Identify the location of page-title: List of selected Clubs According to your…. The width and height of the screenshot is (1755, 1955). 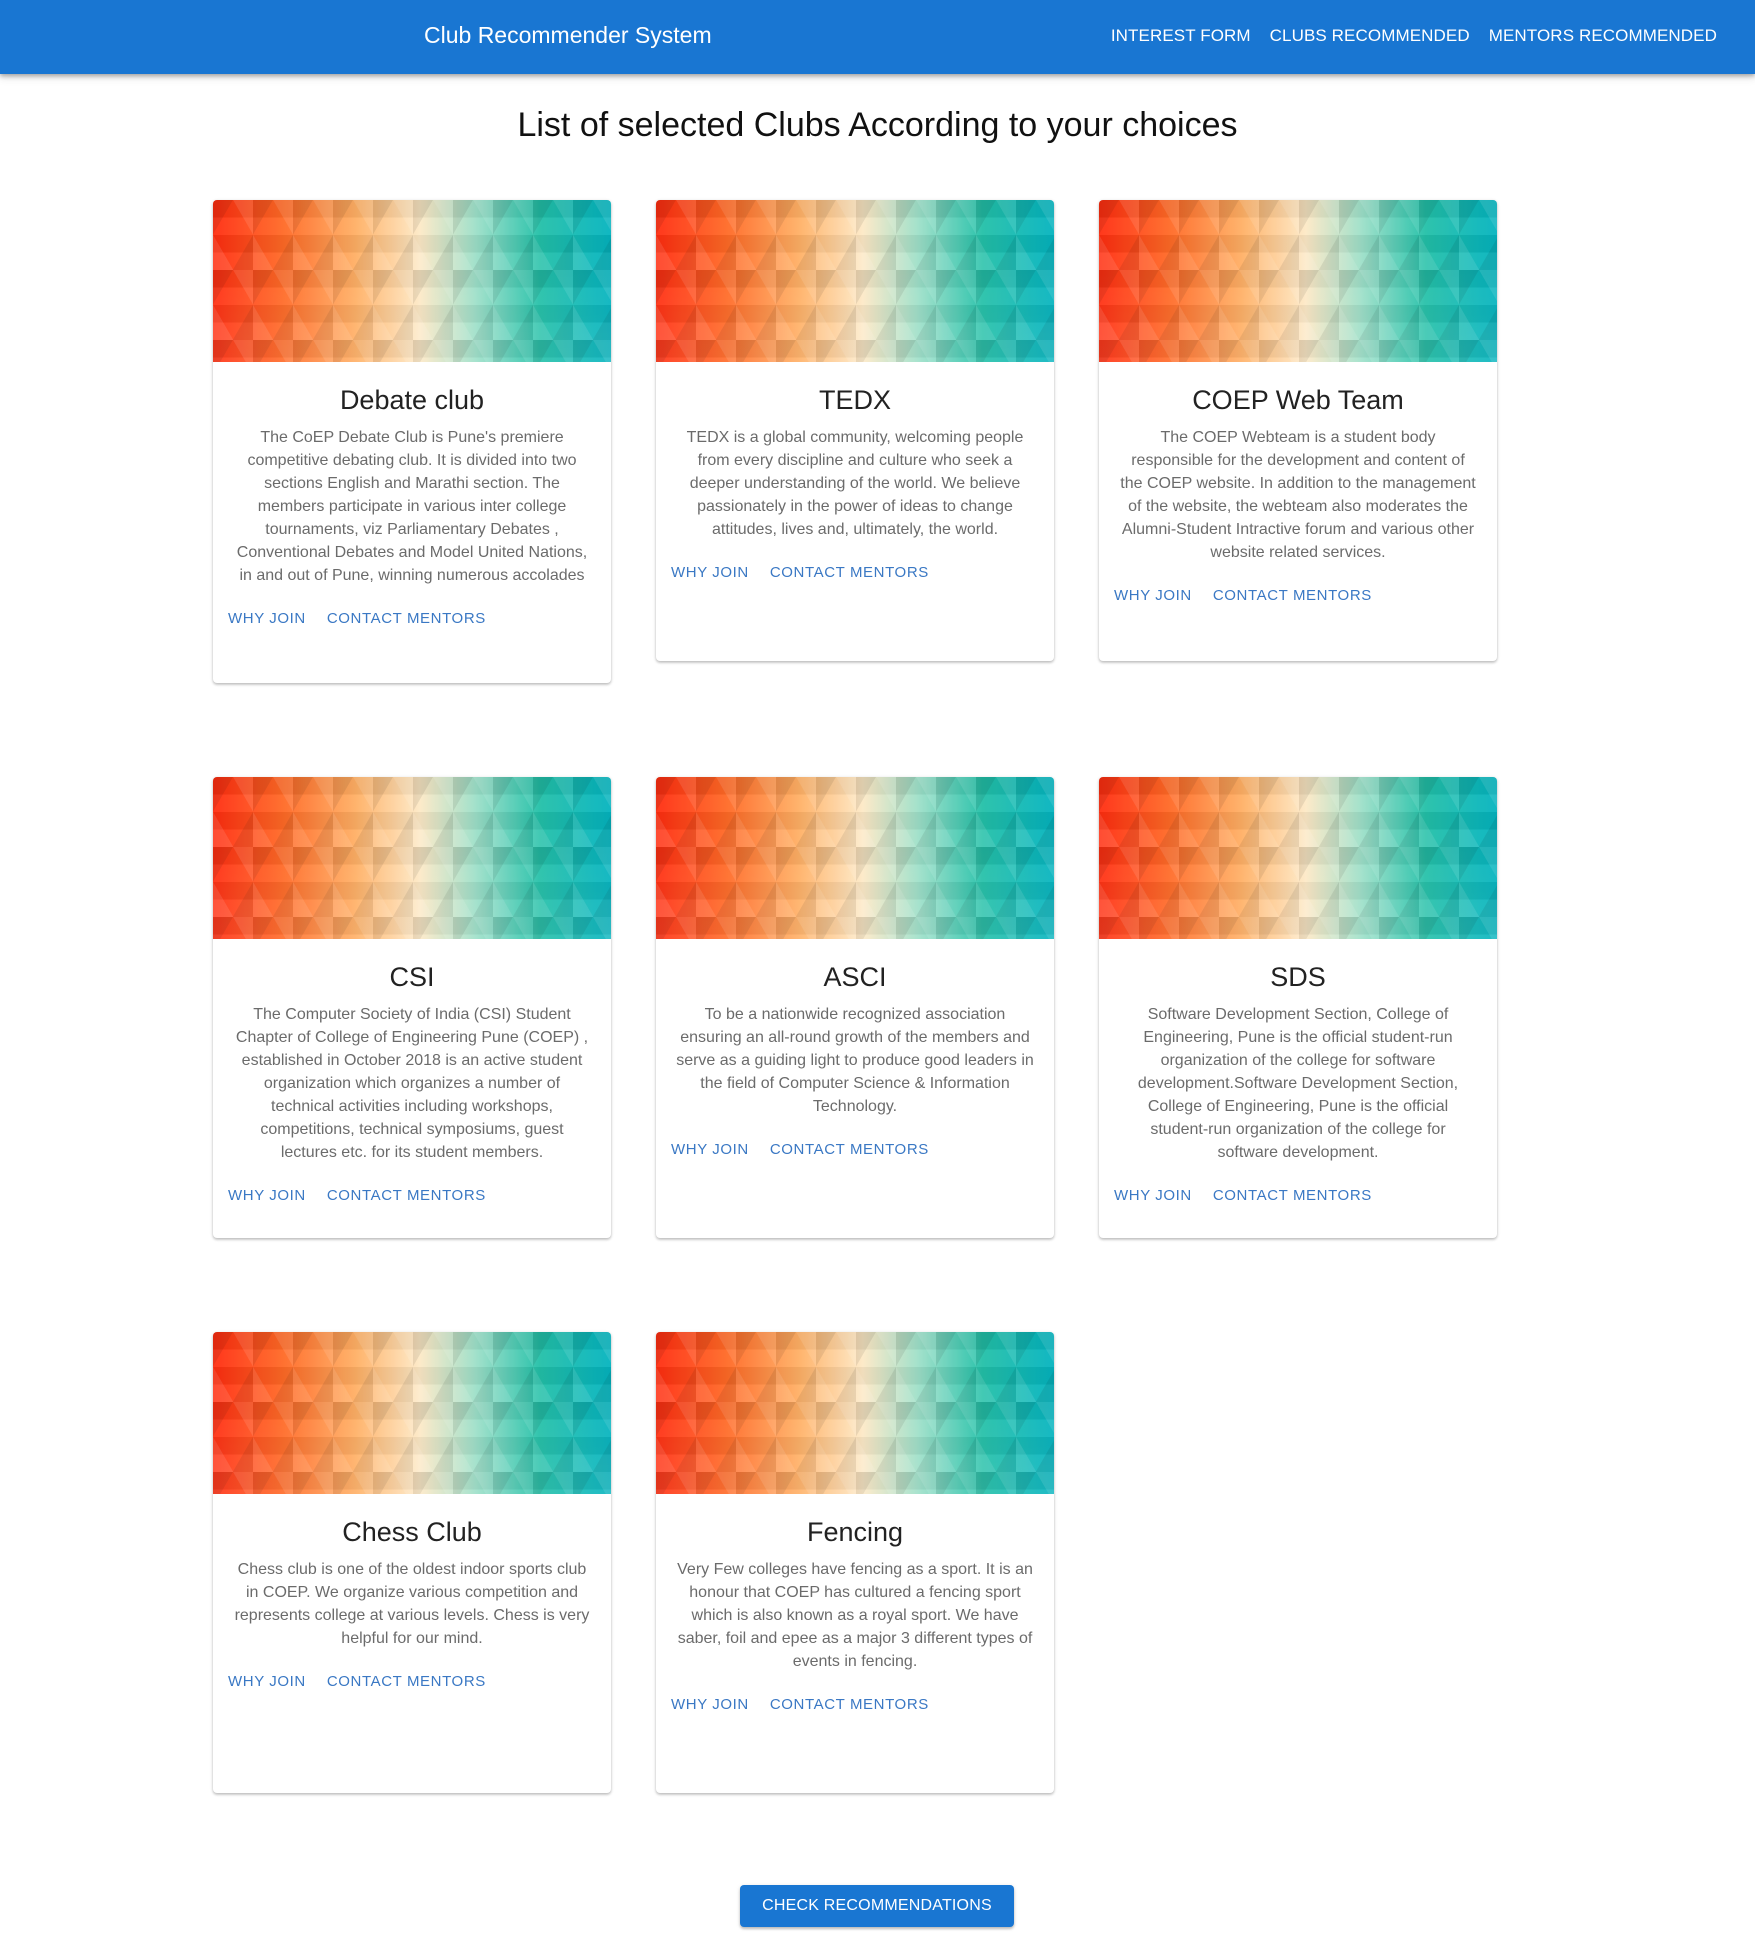
(877, 125).